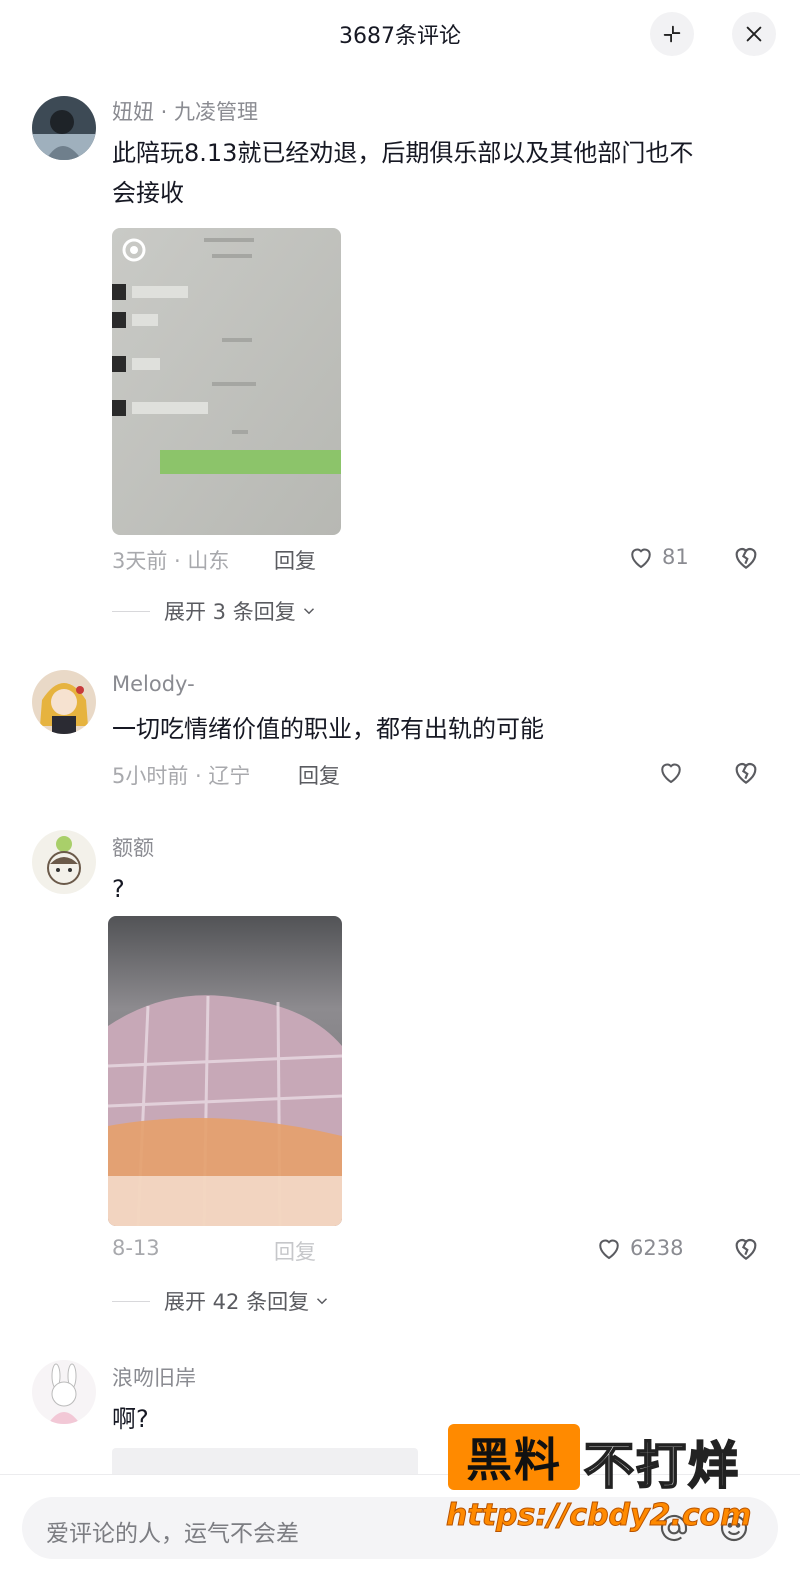 The width and height of the screenshot is (800, 1581). Describe the element at coordinates (403, 153) in the screenshot. I see `comment-text-line: 此陪玩8.13就已经劝退，后期俱乐部以及其他部门也不` at that location.